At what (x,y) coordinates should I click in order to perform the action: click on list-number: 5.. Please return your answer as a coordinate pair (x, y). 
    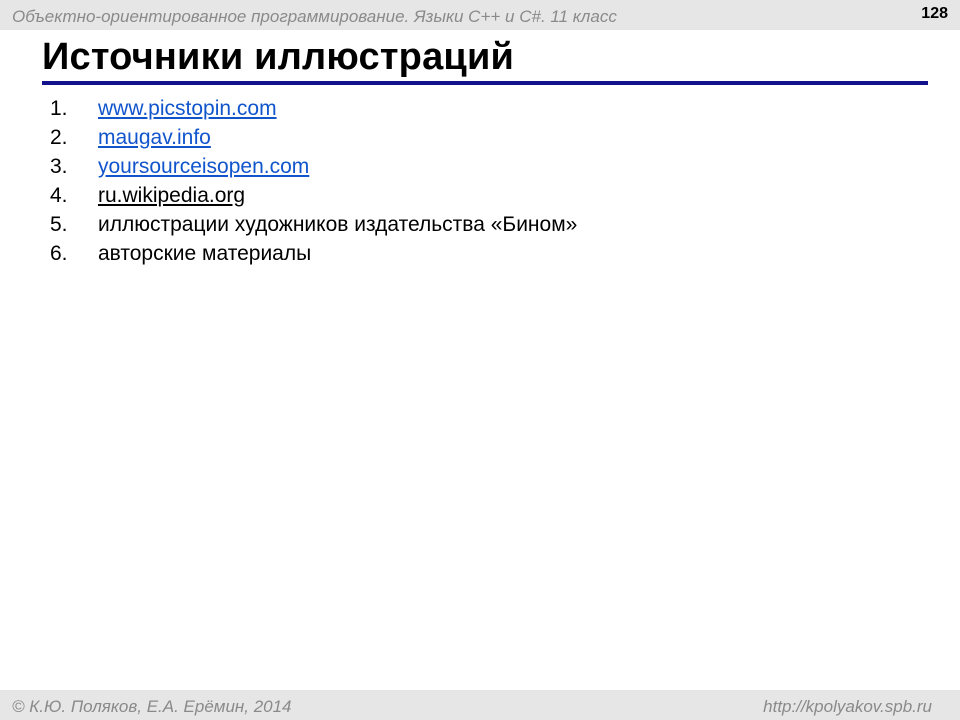
    Looking at the image, I should click on (59, 224).